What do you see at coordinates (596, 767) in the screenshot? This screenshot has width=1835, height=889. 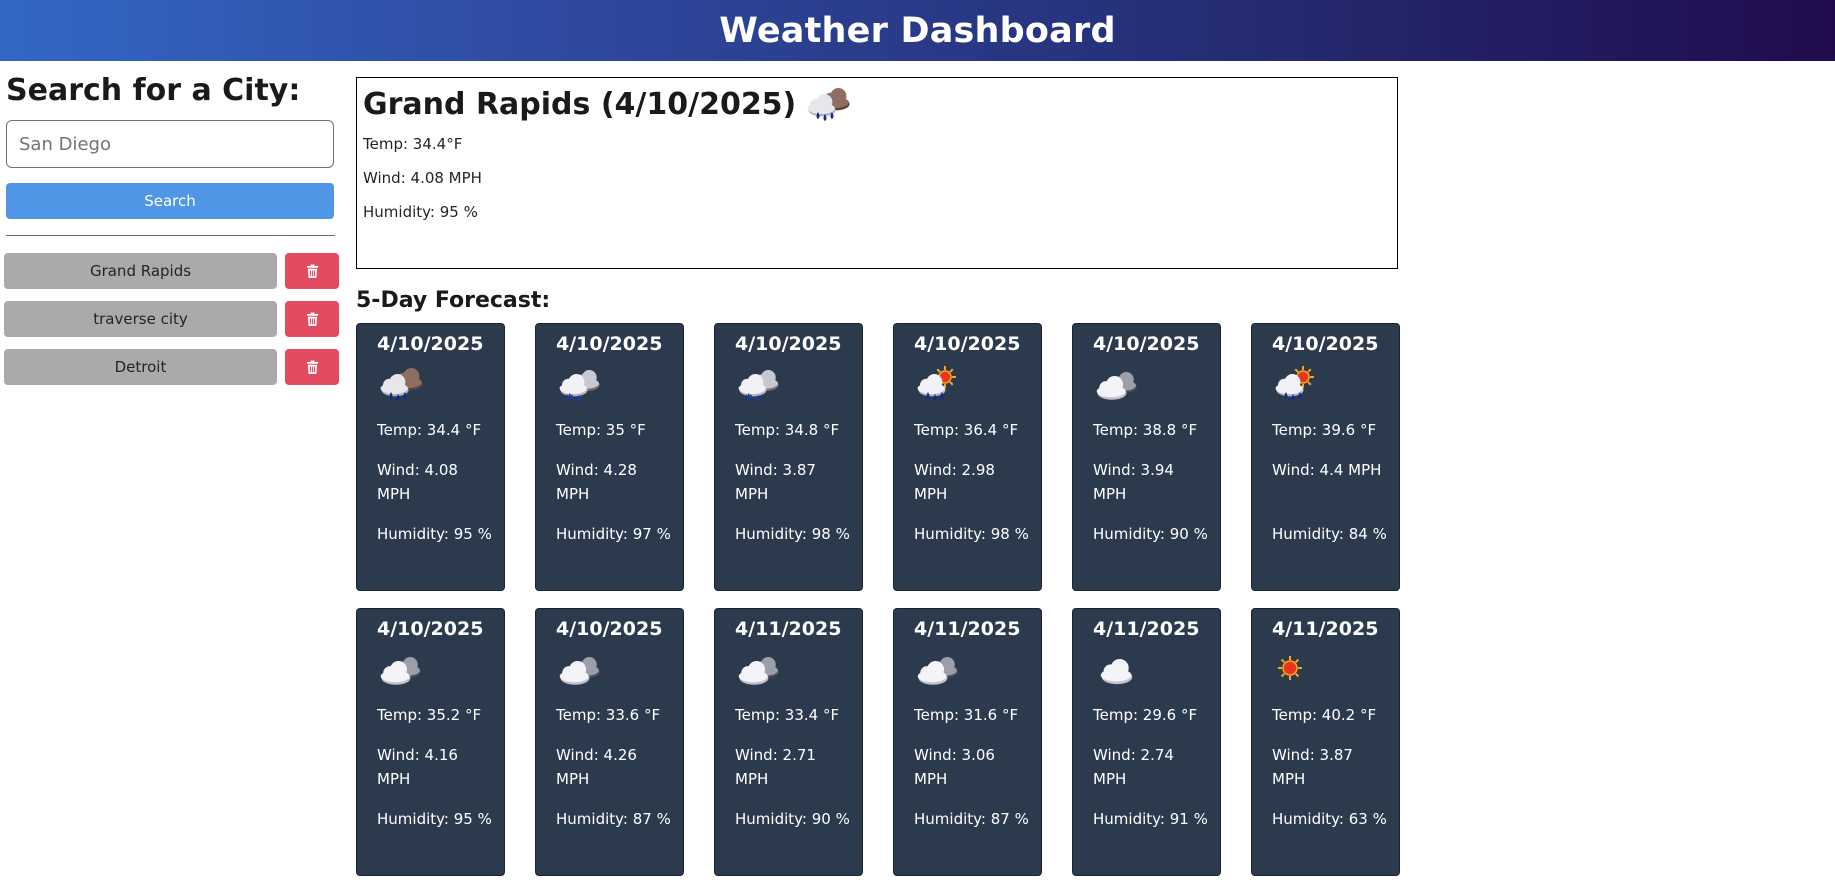 I see `forecast-wind: Wind: 4.26 MPH` at bounding box center [596, 767].